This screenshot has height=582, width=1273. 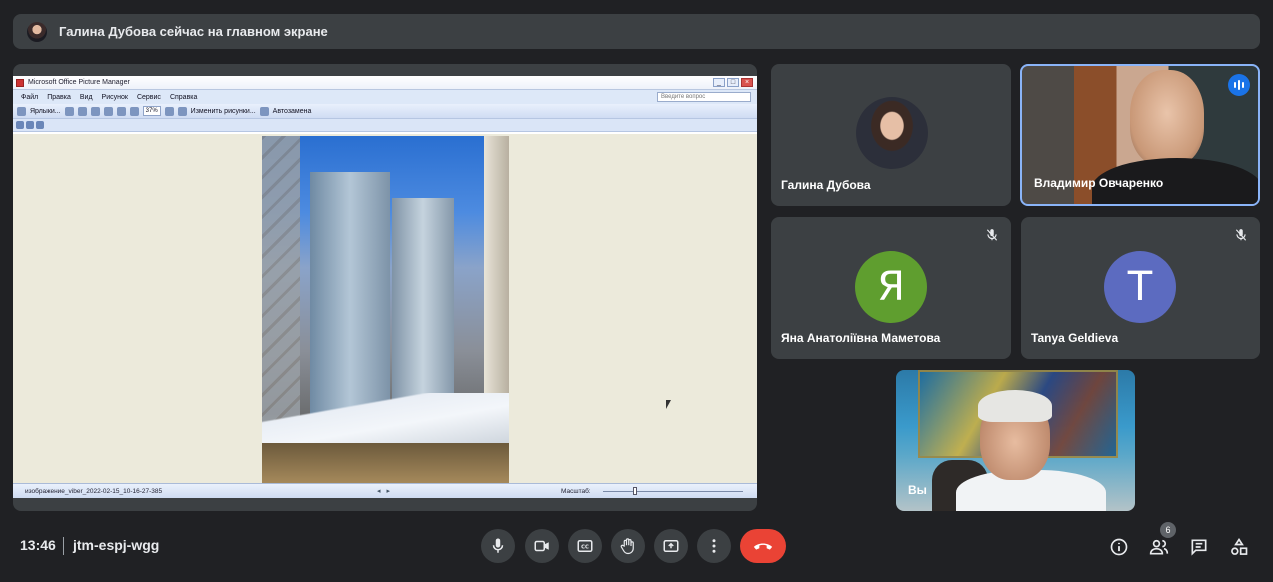 I want to click on zoom-label: Масштаб:, so click(x=576, y=491).